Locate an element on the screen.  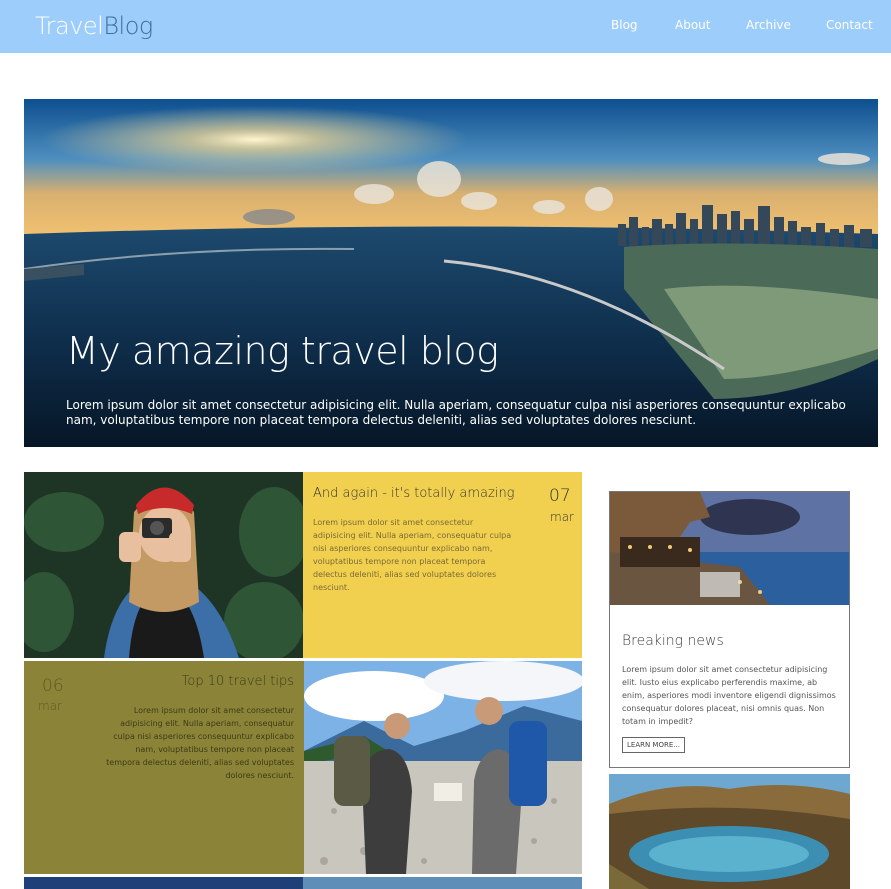
photographer-image is located at coordinates (163, 565).